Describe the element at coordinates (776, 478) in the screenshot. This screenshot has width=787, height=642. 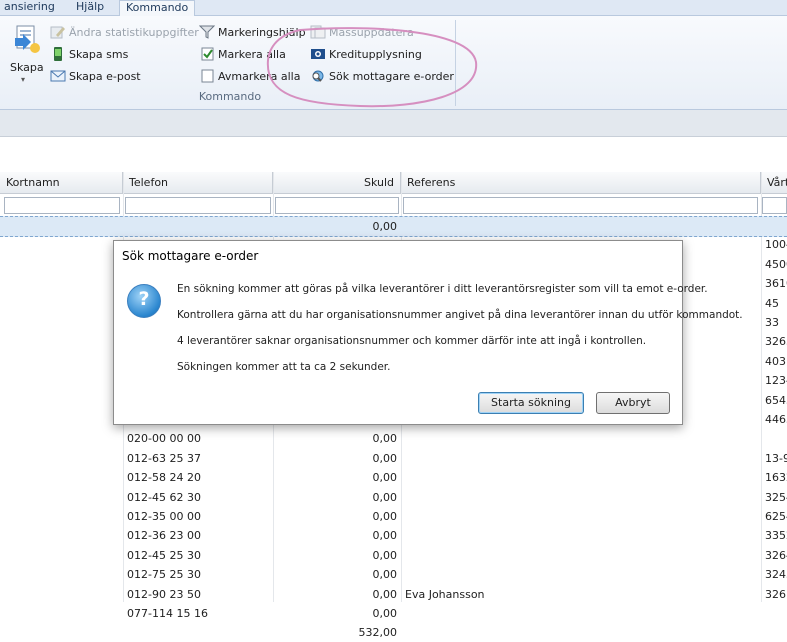
I see `cell-vart-kundnummer: 1632` at that location.